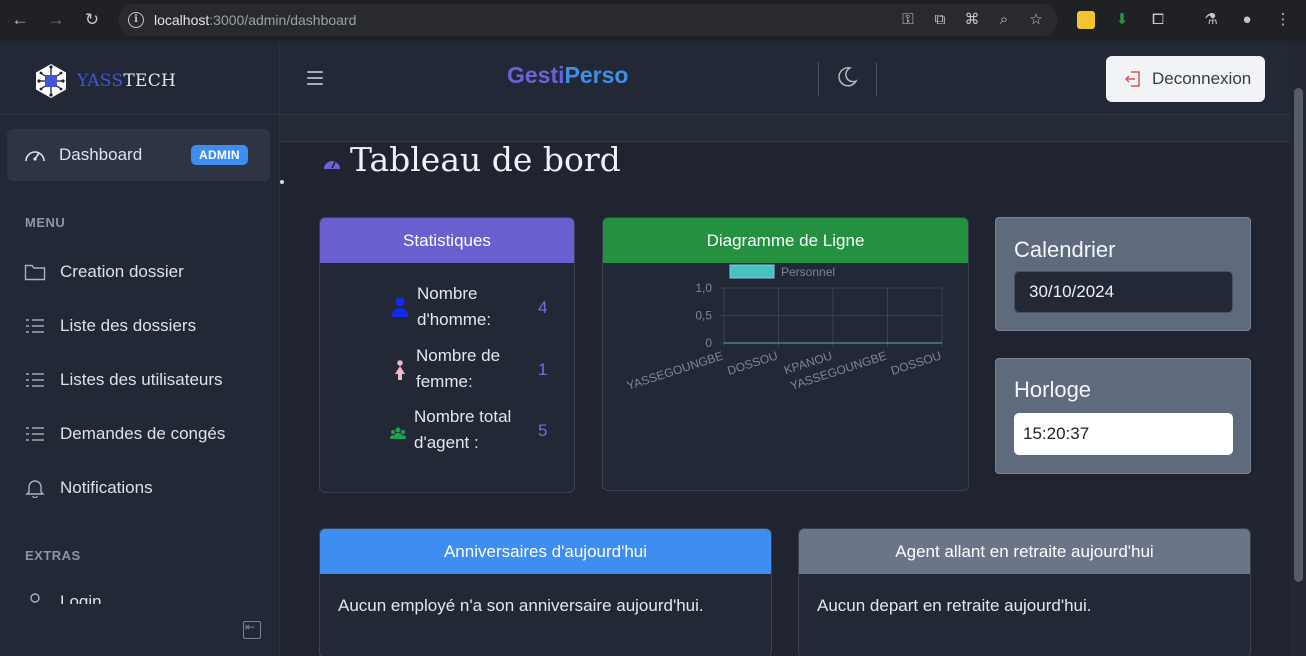  Describe the element at coordinates (675, 371) in the screenshot. I see `x-tick-label: YASSEGOUNGBE` at that location.